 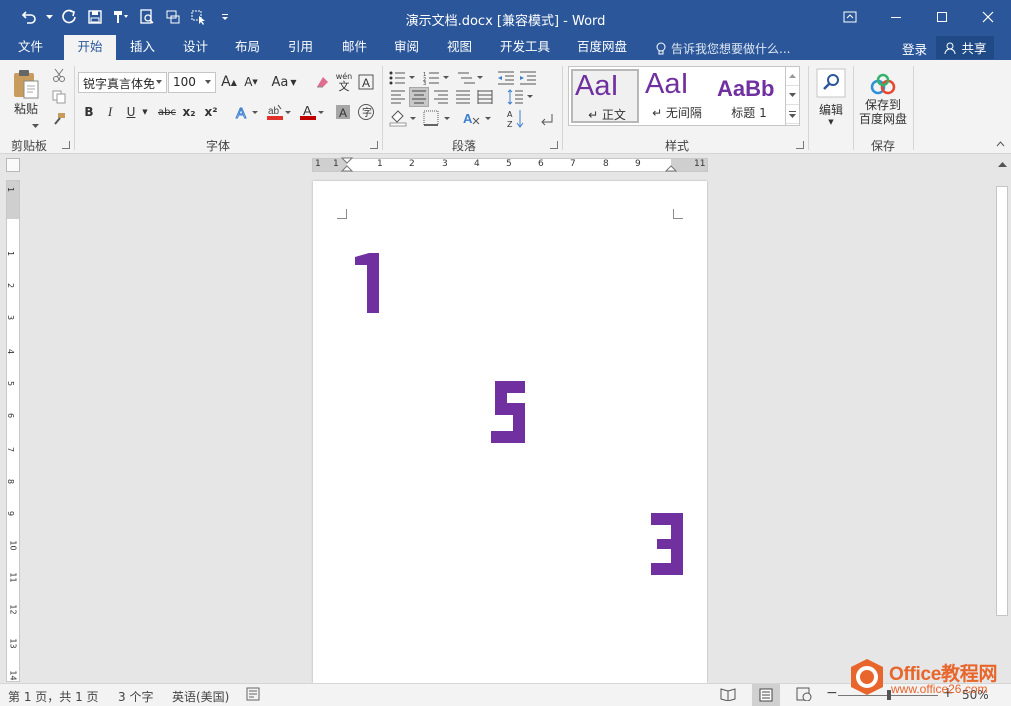 What do you see at coordinates (850, 16) in the screenshot?
I see `ribbon-display-options-icon` at bounding box center [850, 16].